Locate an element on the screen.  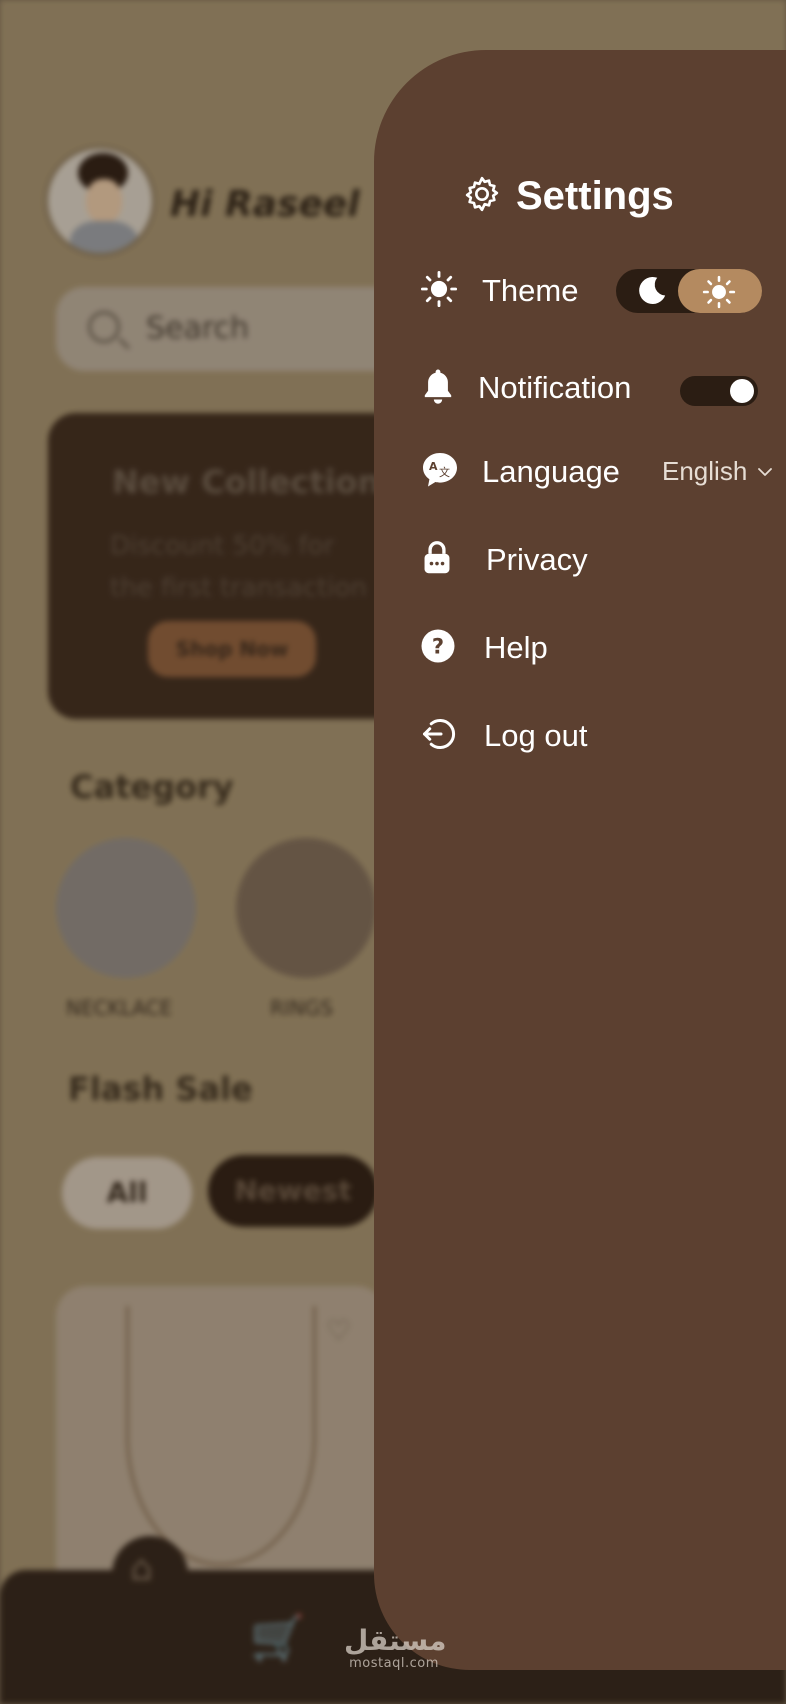
settings-header: Settings is located at coordinates (568, 196).